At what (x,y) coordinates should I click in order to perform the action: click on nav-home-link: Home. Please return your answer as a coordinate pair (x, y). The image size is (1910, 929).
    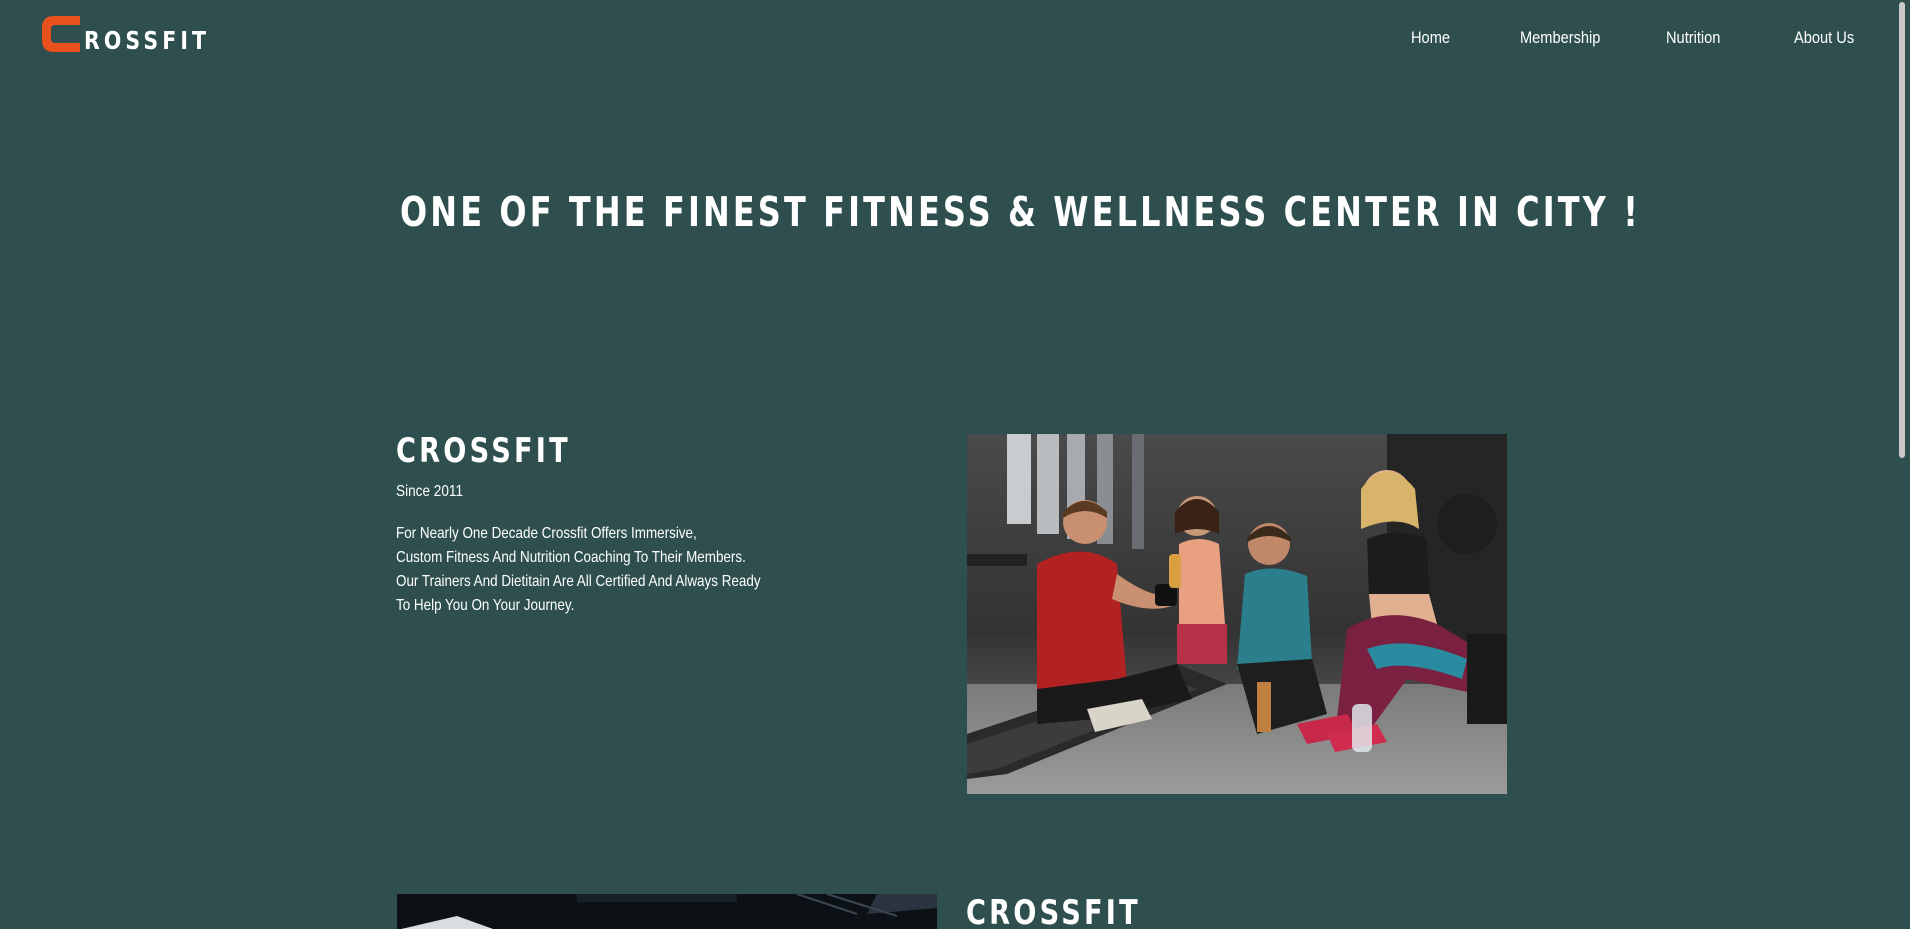
    Looking at the image, I should click on (1430, 38).